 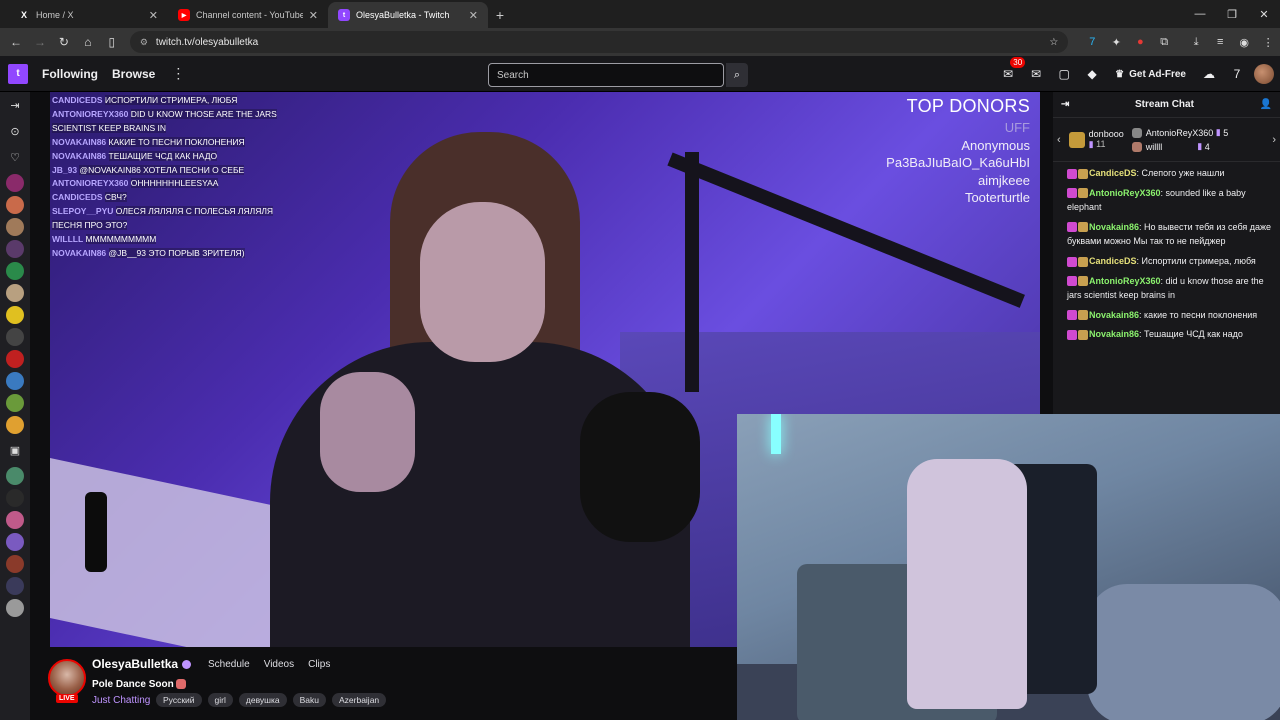 What do you see at coordinates (18, 73) in the screenshot?
I see `twitch-logo-icon: t` at bounding box center [18, 73].